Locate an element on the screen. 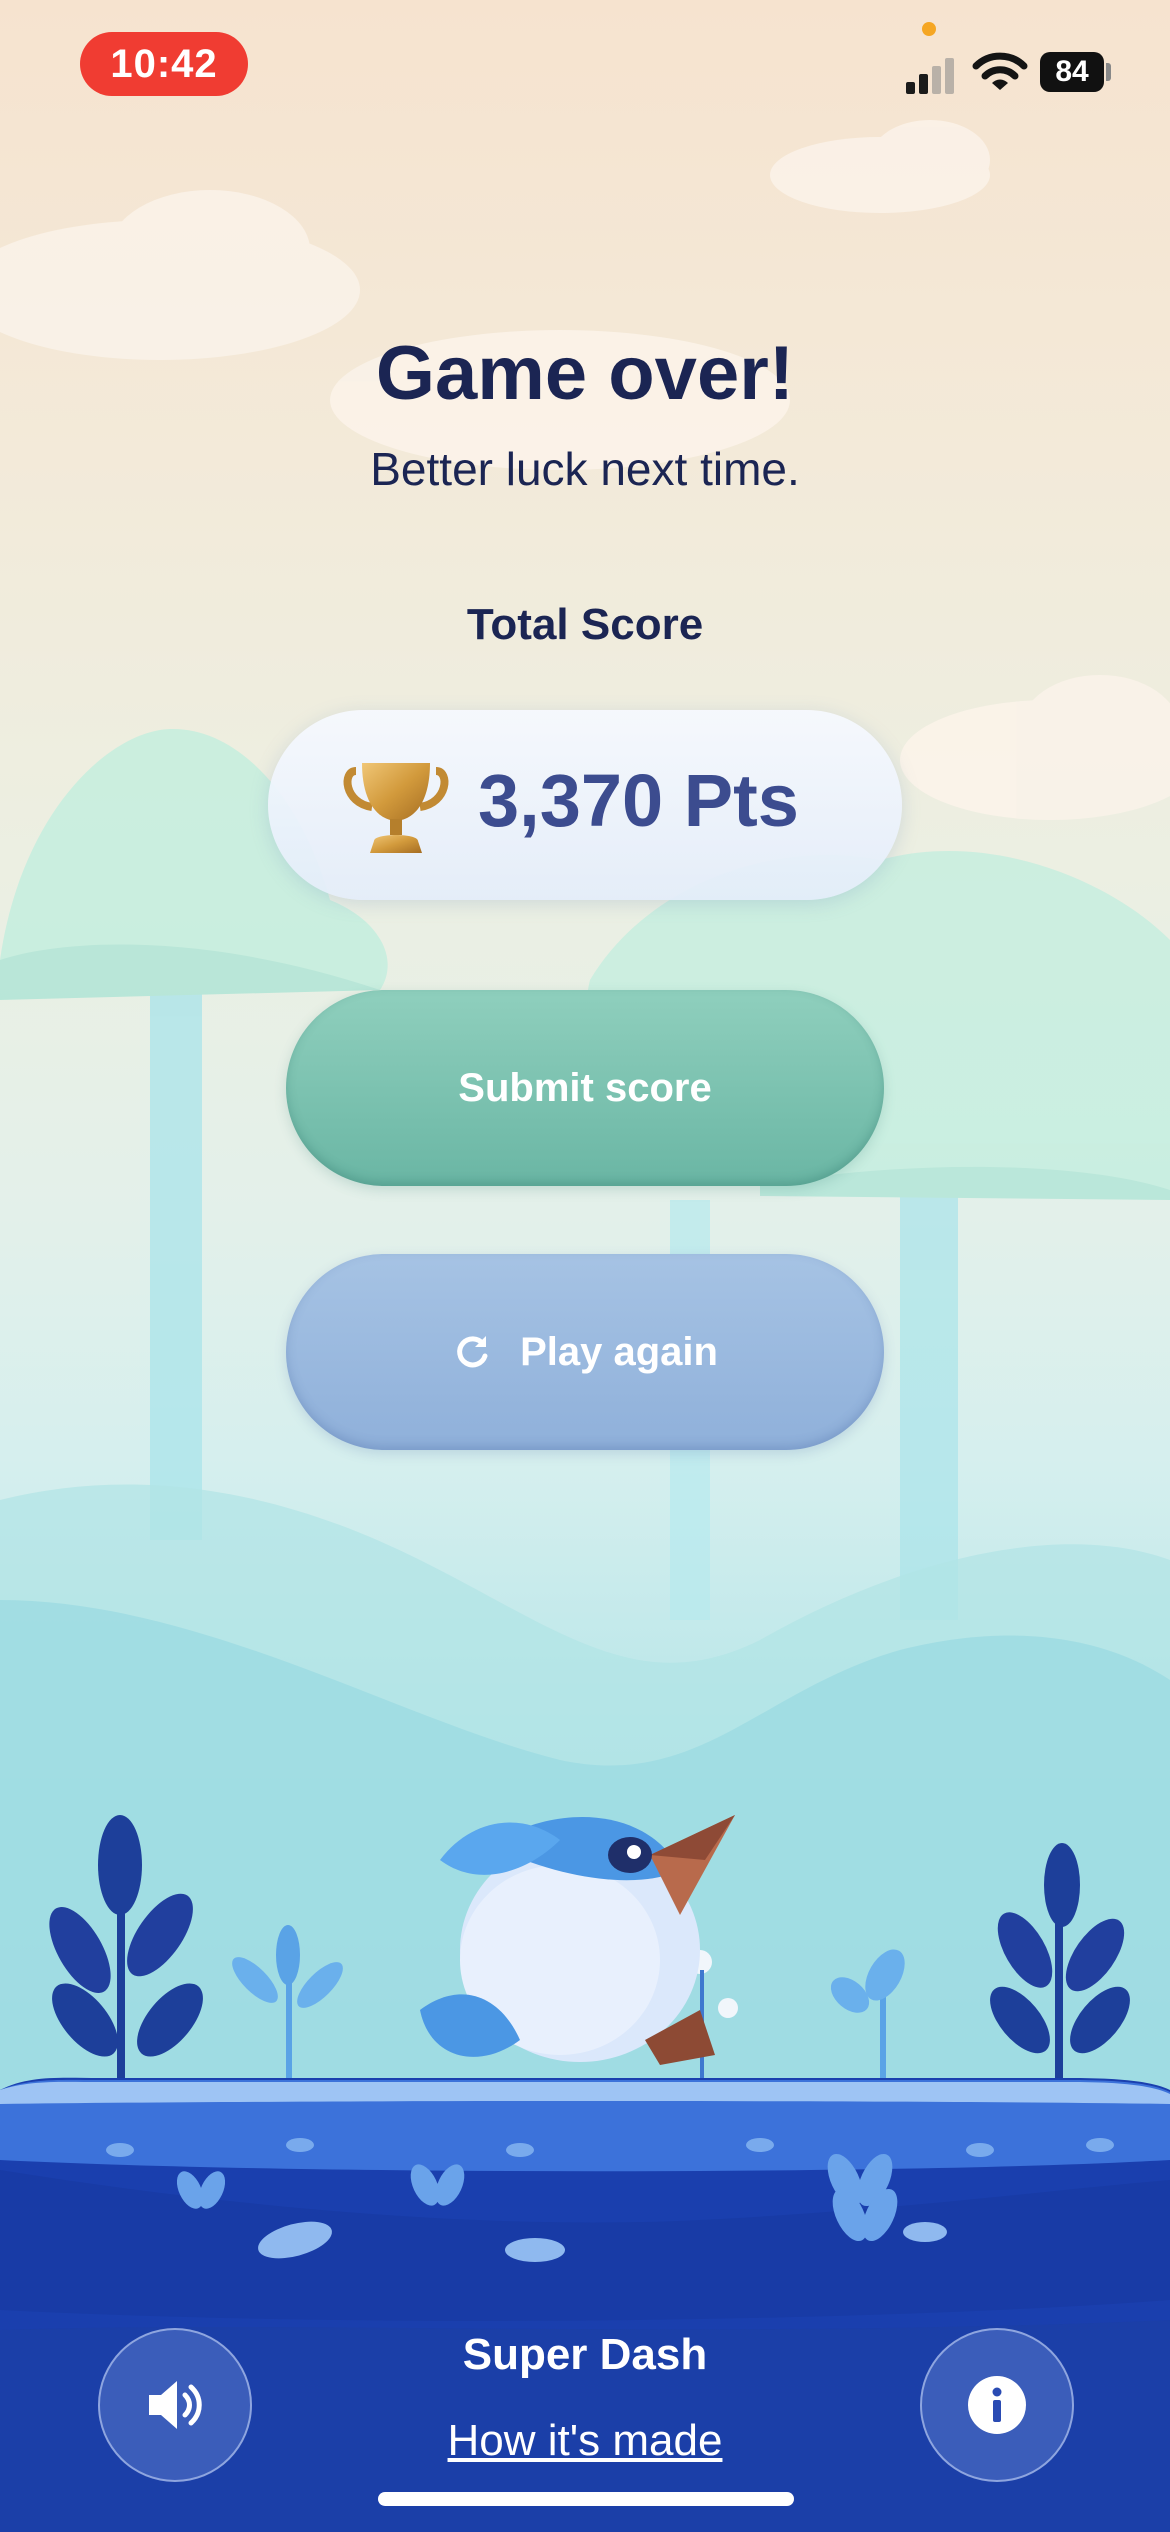 Image resolution: width=1170 pixels, height=2532 pixels. game-over-title: Game over! is located at coordinates (585, 373).